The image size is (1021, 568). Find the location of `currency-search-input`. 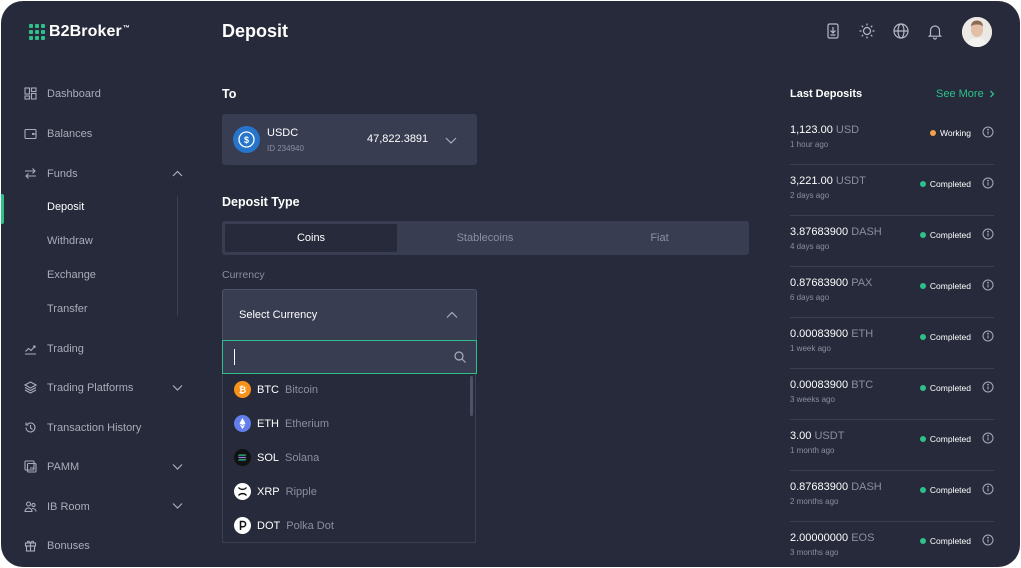

currency-search-input is located at coordinates (339, 357).